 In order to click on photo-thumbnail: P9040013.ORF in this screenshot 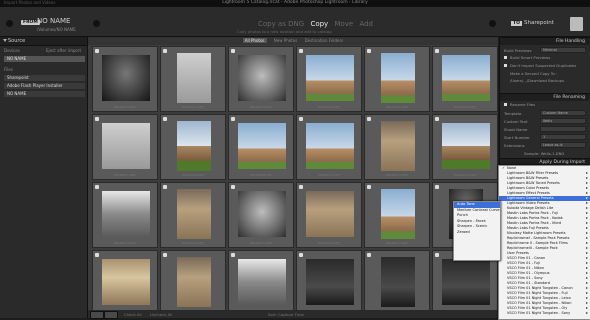, I will do `click(125, 215)`.